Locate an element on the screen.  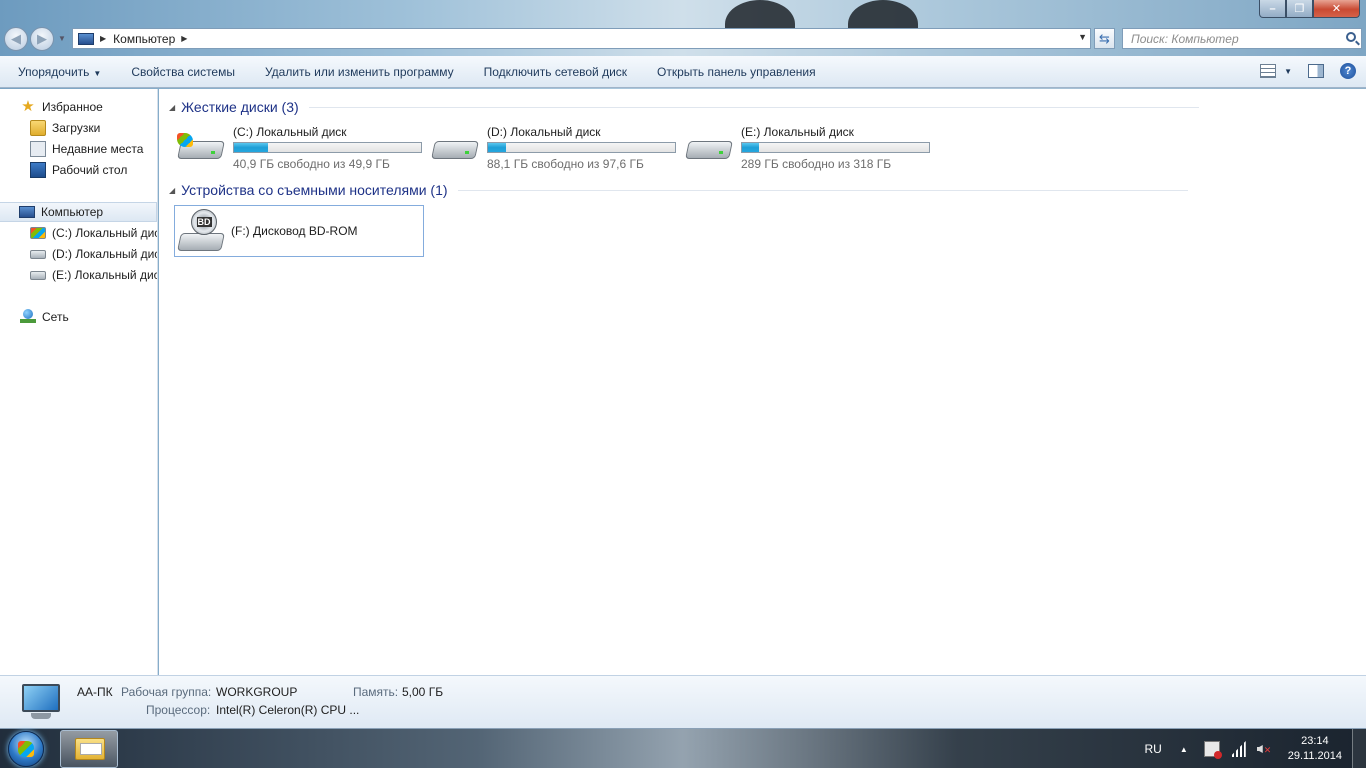
bd-rom-name: (F:) Дисковод BD-ROM is located at coordinates (294, 231).